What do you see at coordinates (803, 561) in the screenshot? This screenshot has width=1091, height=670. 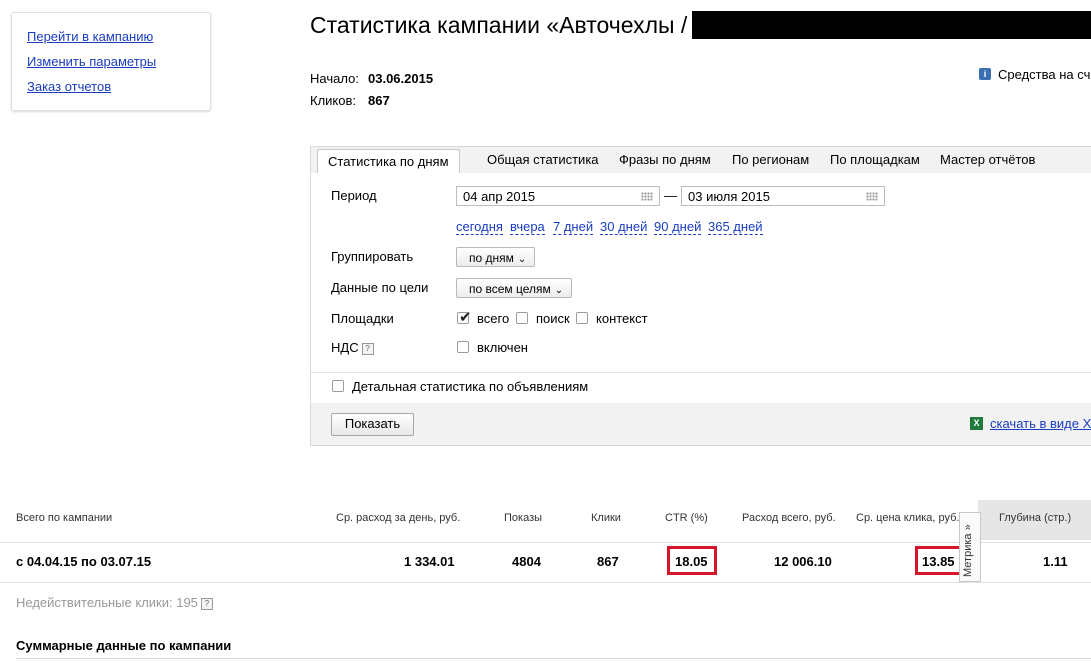 I see `row-spend-total: 12 006.10` at bounding box center [803, 561].